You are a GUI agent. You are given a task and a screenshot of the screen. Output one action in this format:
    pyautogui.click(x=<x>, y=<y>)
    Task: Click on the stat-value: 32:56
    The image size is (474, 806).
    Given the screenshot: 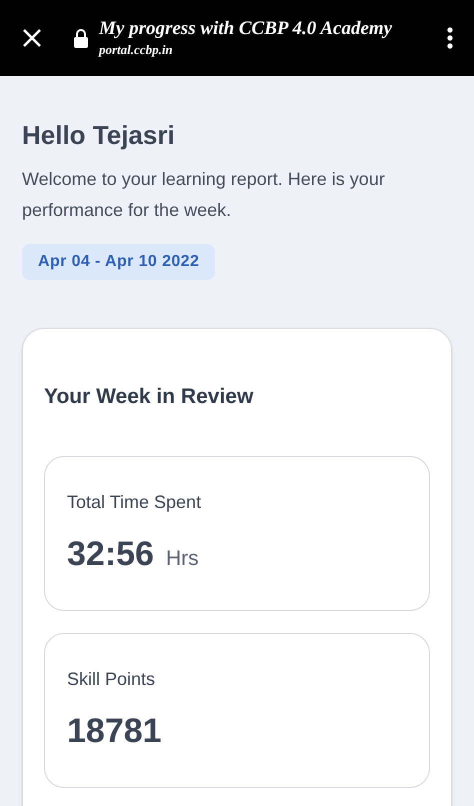 What is the action you would take?
    pyautogui.click(x=110, y=554)
    